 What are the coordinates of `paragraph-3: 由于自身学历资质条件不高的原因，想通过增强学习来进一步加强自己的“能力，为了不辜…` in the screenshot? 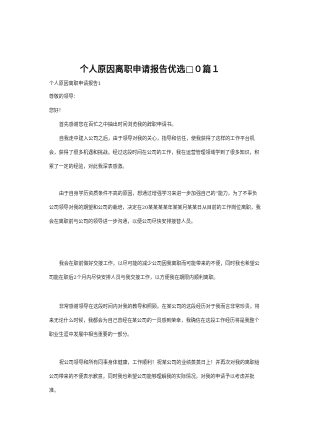 It's located at (155, 208).